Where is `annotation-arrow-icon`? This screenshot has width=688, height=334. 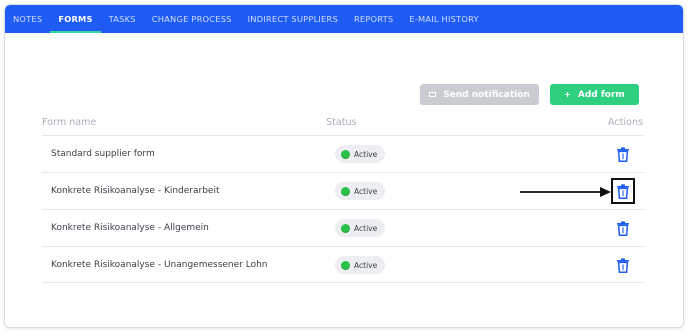 annotation-arrow-icon is located at coordinates (565, 192).